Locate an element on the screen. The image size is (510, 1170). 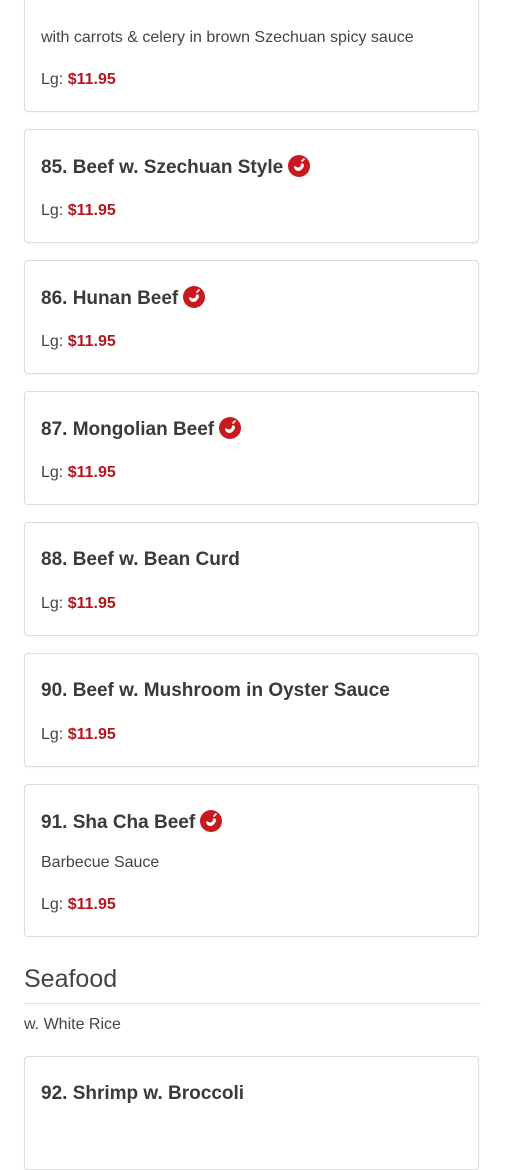
menu-item-name: 88. Beef w. Bean Curd is located at coordinates (140, 559).